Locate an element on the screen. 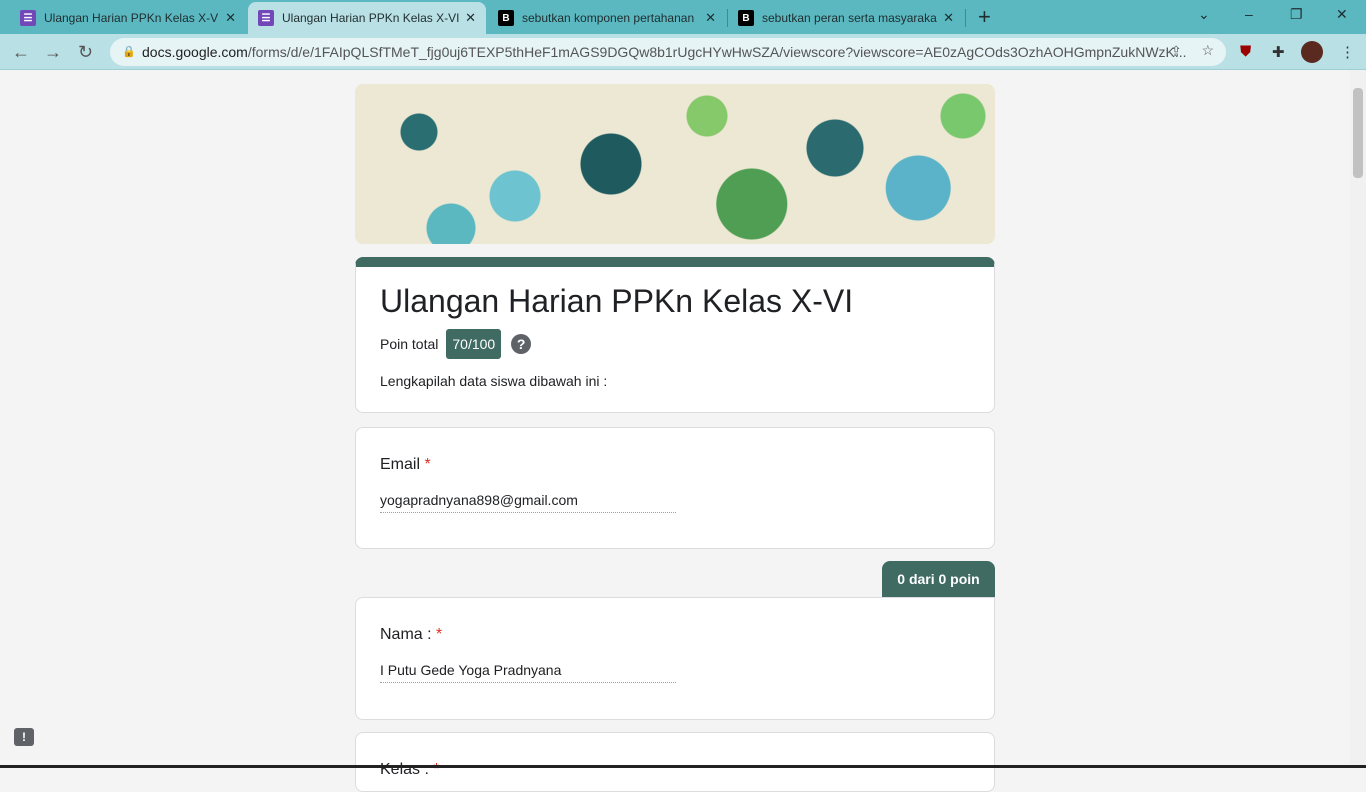  new-tab-button: + is located at coordinates (984, 17).